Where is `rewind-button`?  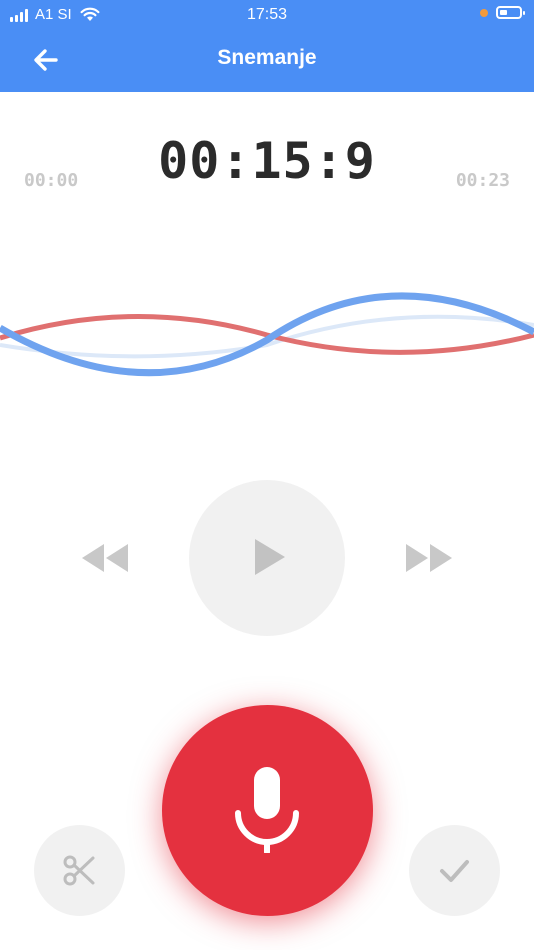 rewind-button is located at coordinates (105, 558).